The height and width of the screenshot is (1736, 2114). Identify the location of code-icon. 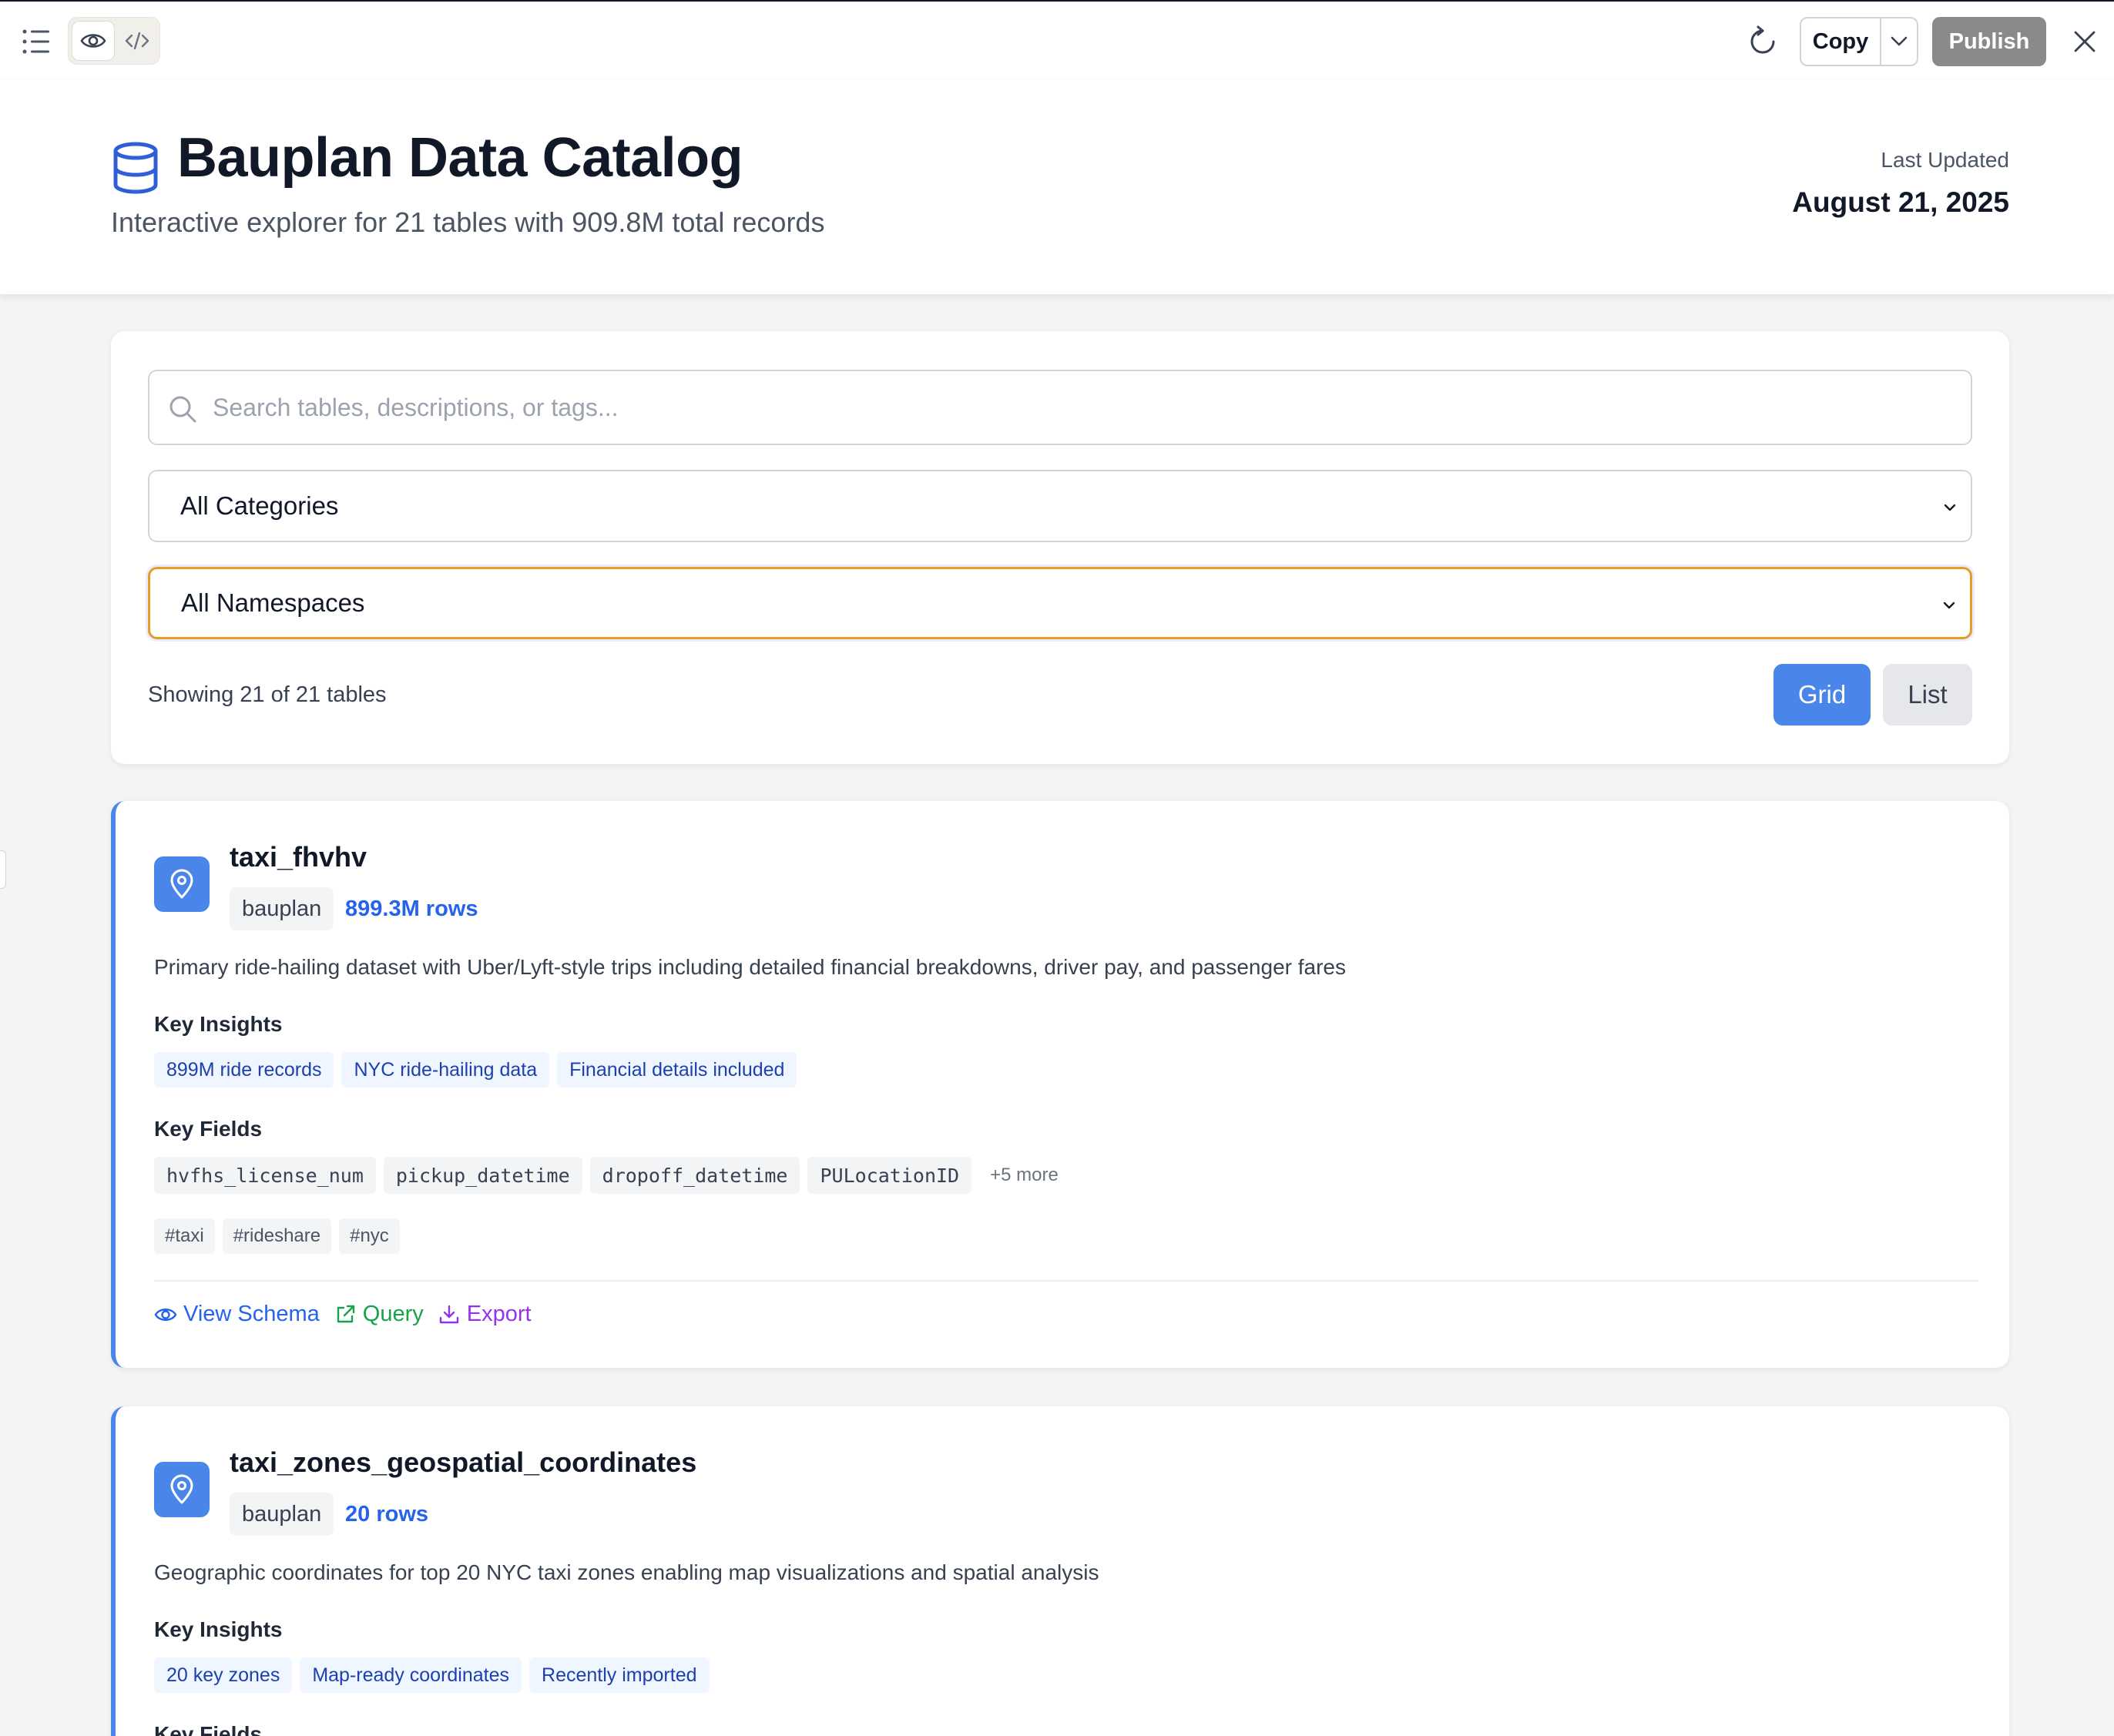
(137, 41).